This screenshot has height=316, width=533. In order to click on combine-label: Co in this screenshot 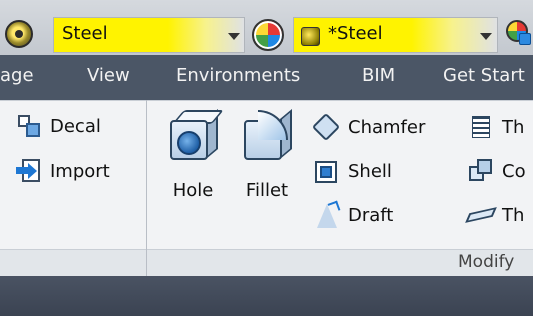, I will do `click(514, 171)`.